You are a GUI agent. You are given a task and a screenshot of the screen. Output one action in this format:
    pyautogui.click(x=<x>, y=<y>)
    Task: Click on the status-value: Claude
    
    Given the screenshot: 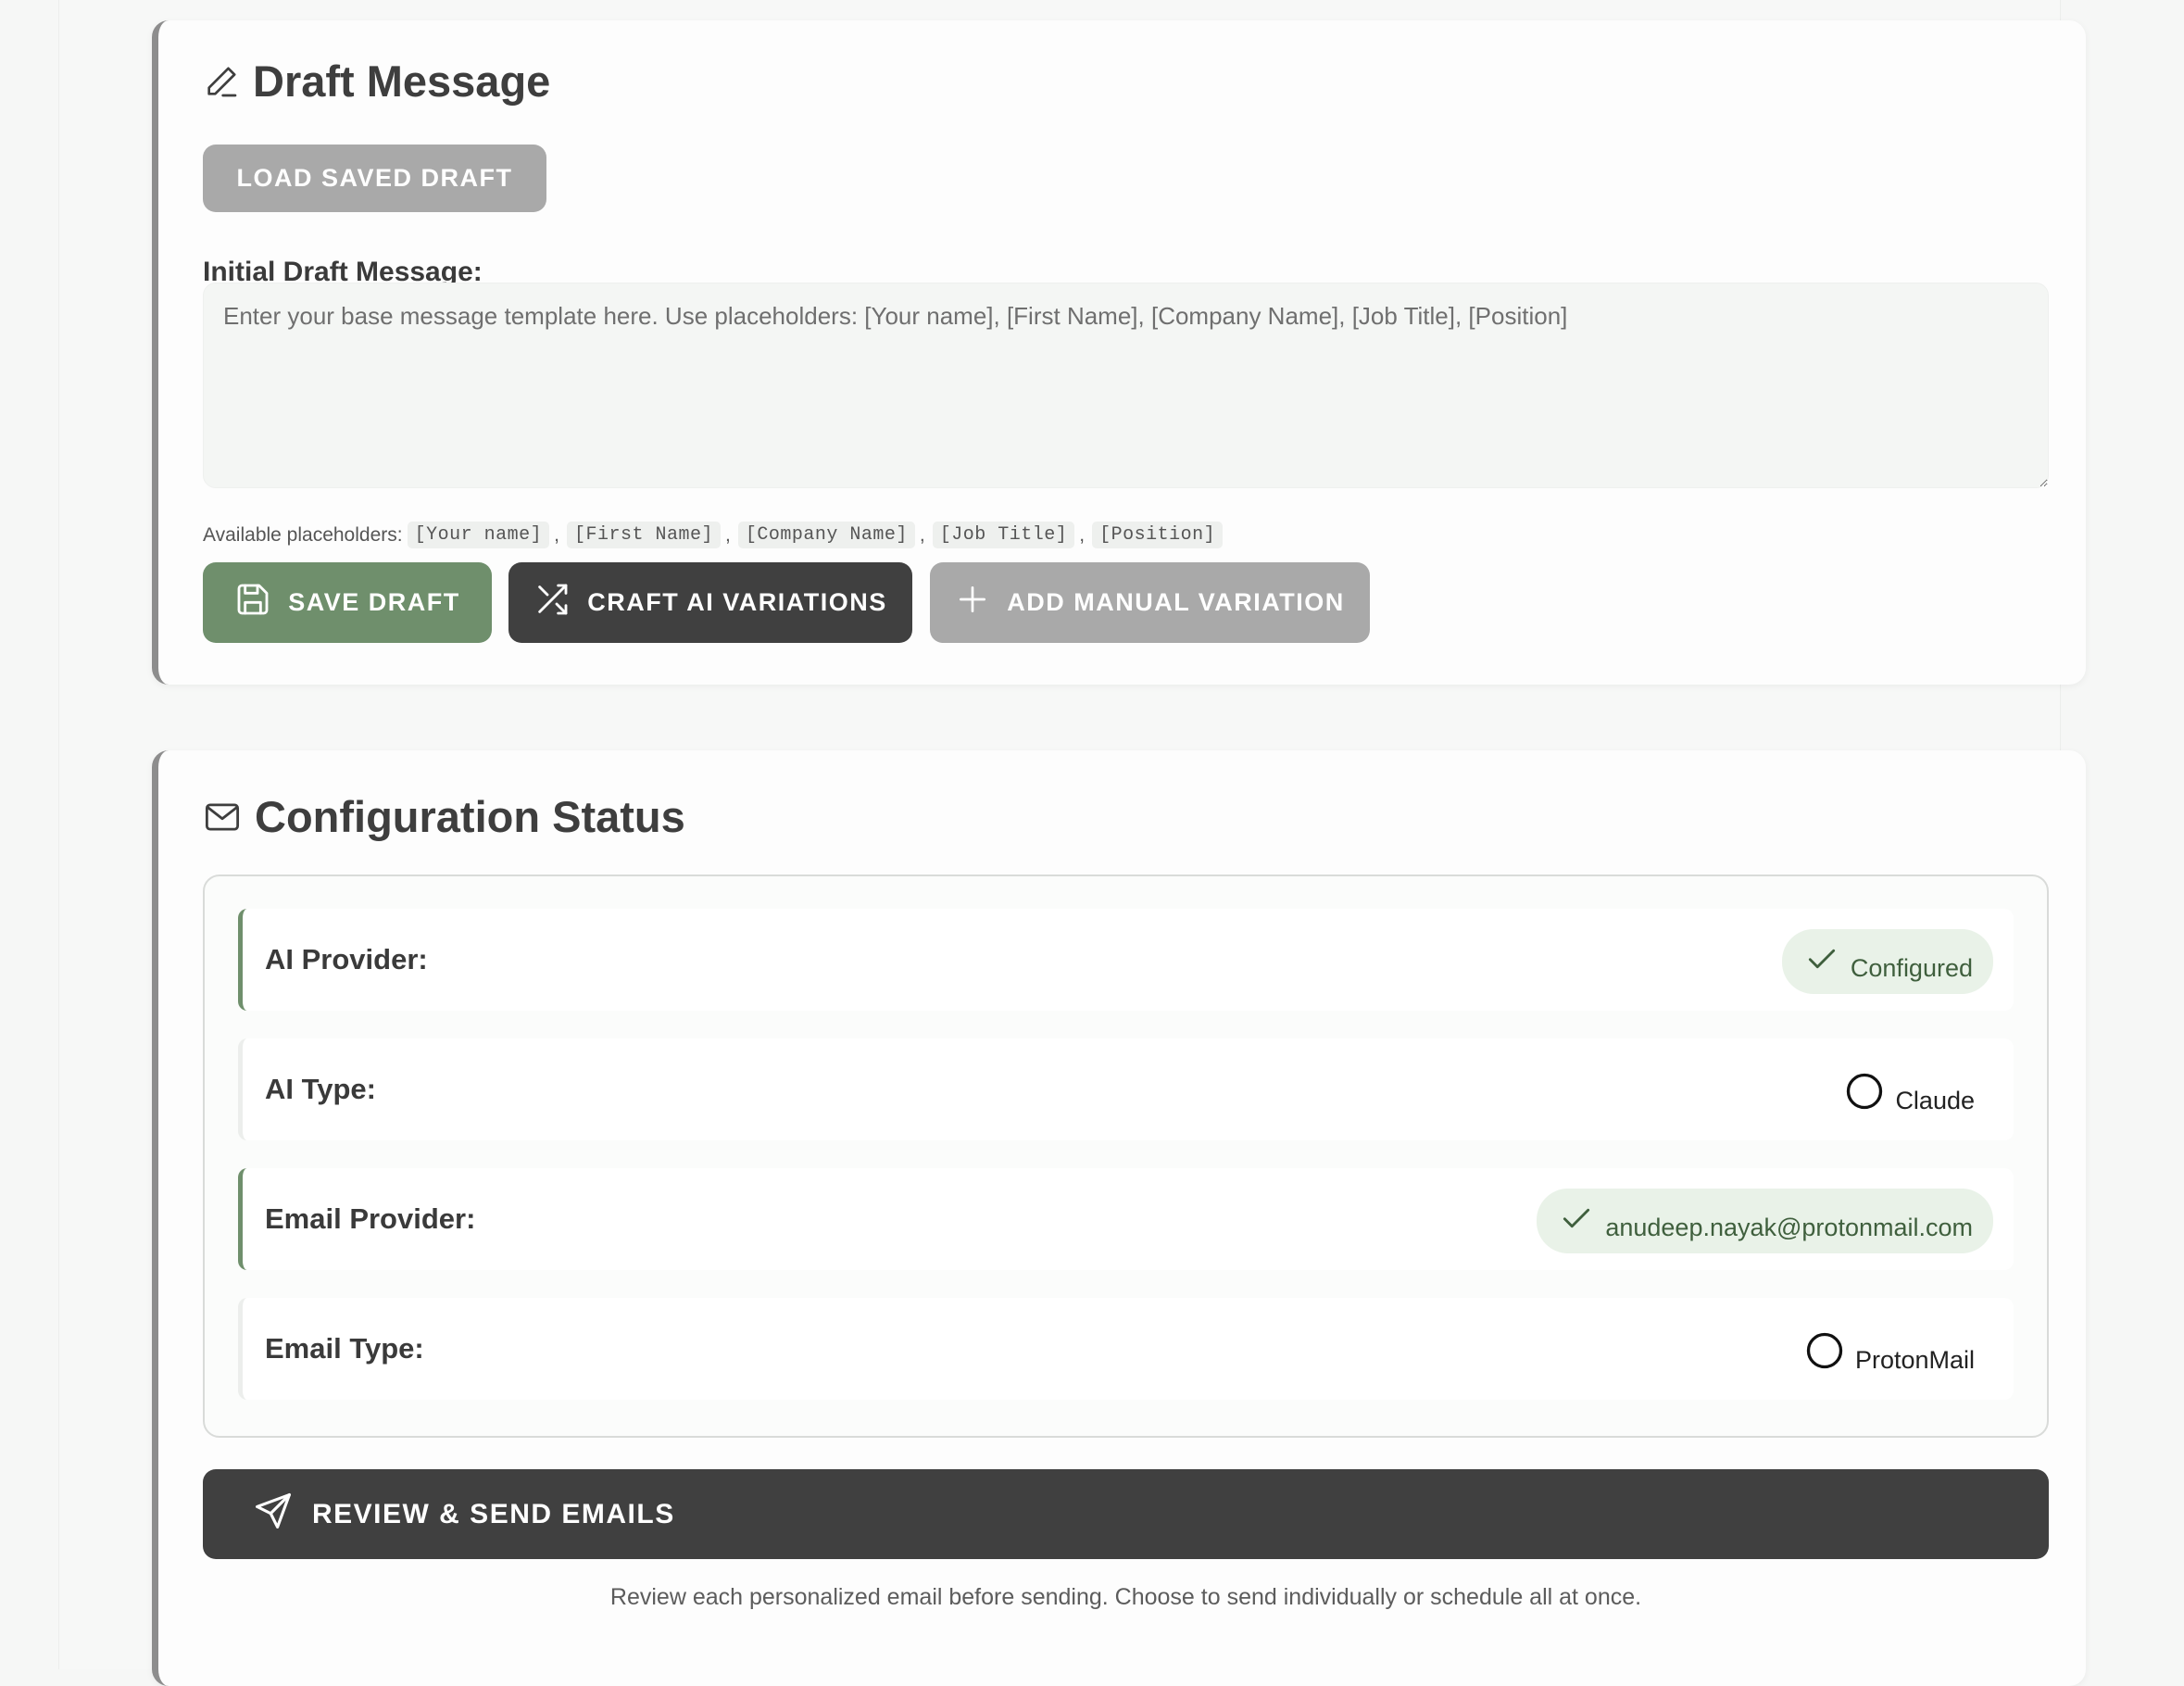 What is the action you would take?
    pyautogui.click(x=1935, y=1100)
    